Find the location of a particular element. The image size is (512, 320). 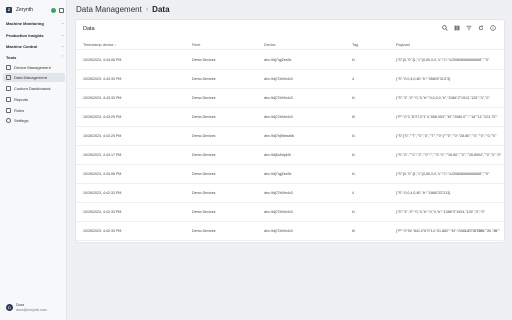

sidebar-item-data-management: Data Management is located at coordinates (34, 77).